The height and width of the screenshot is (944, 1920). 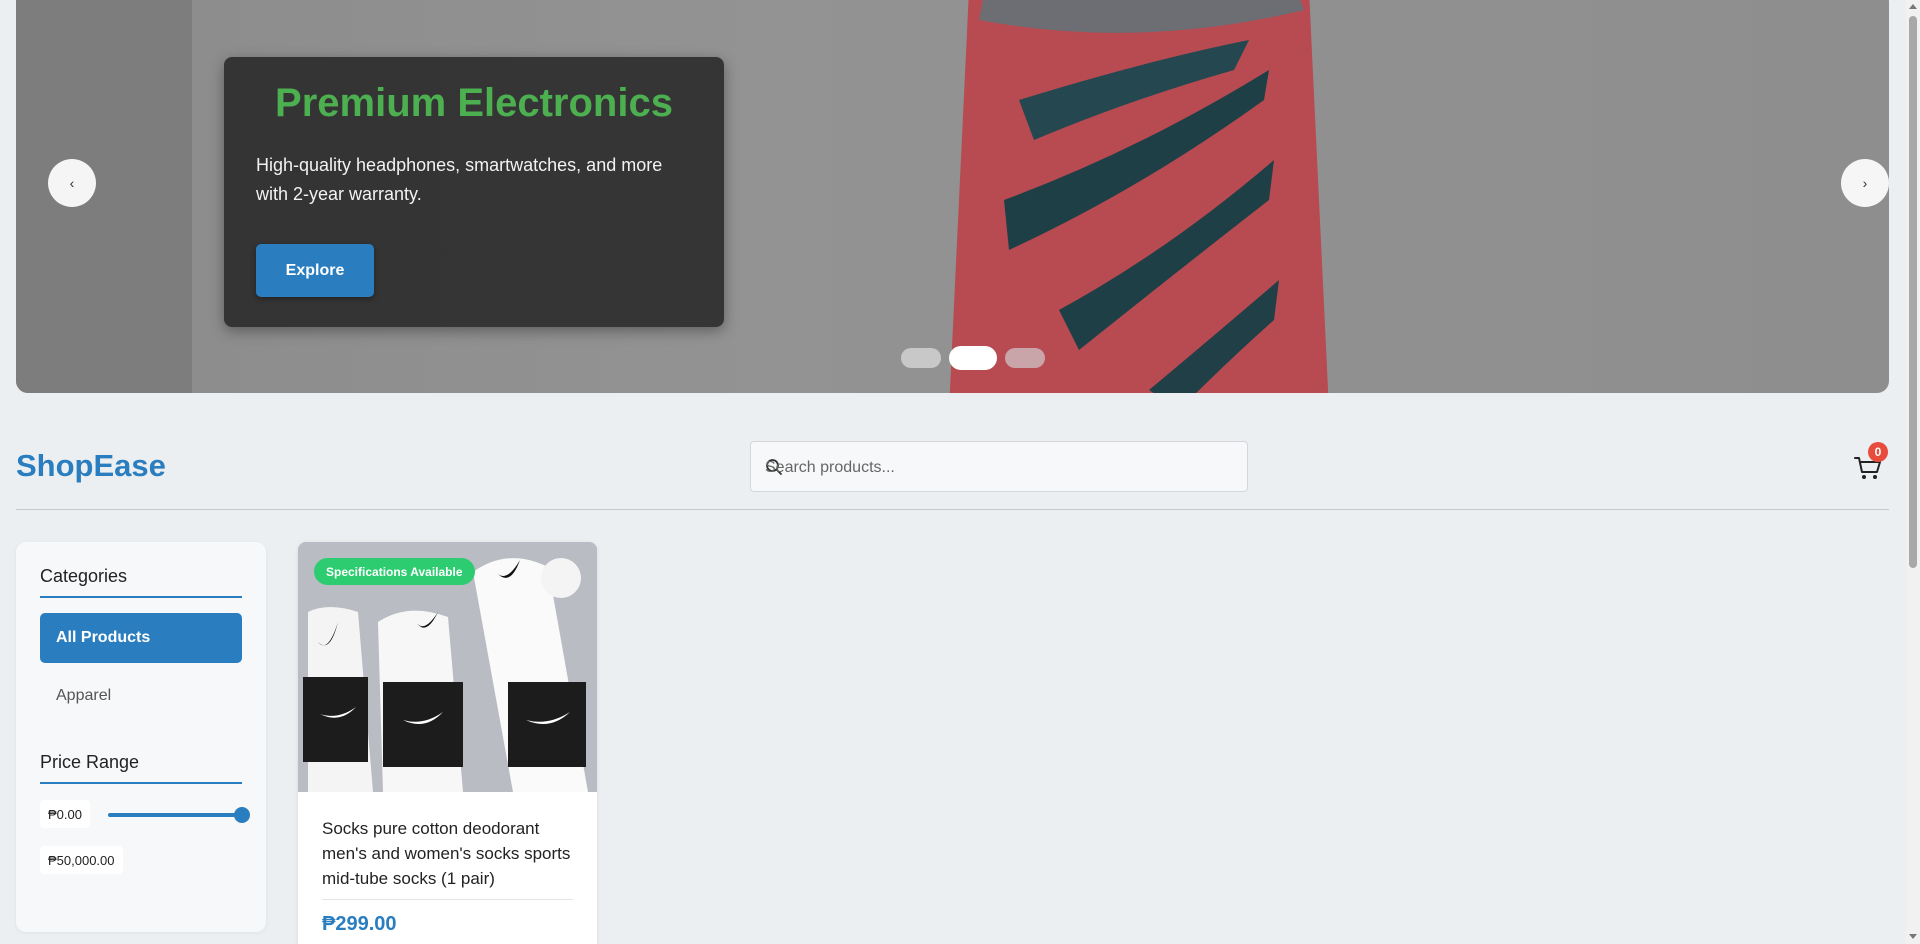 What do you see at coordinates (65, 814) in the screenshot?
I see `price-min-value: ₱0.00` at bounding box center [65, 814].